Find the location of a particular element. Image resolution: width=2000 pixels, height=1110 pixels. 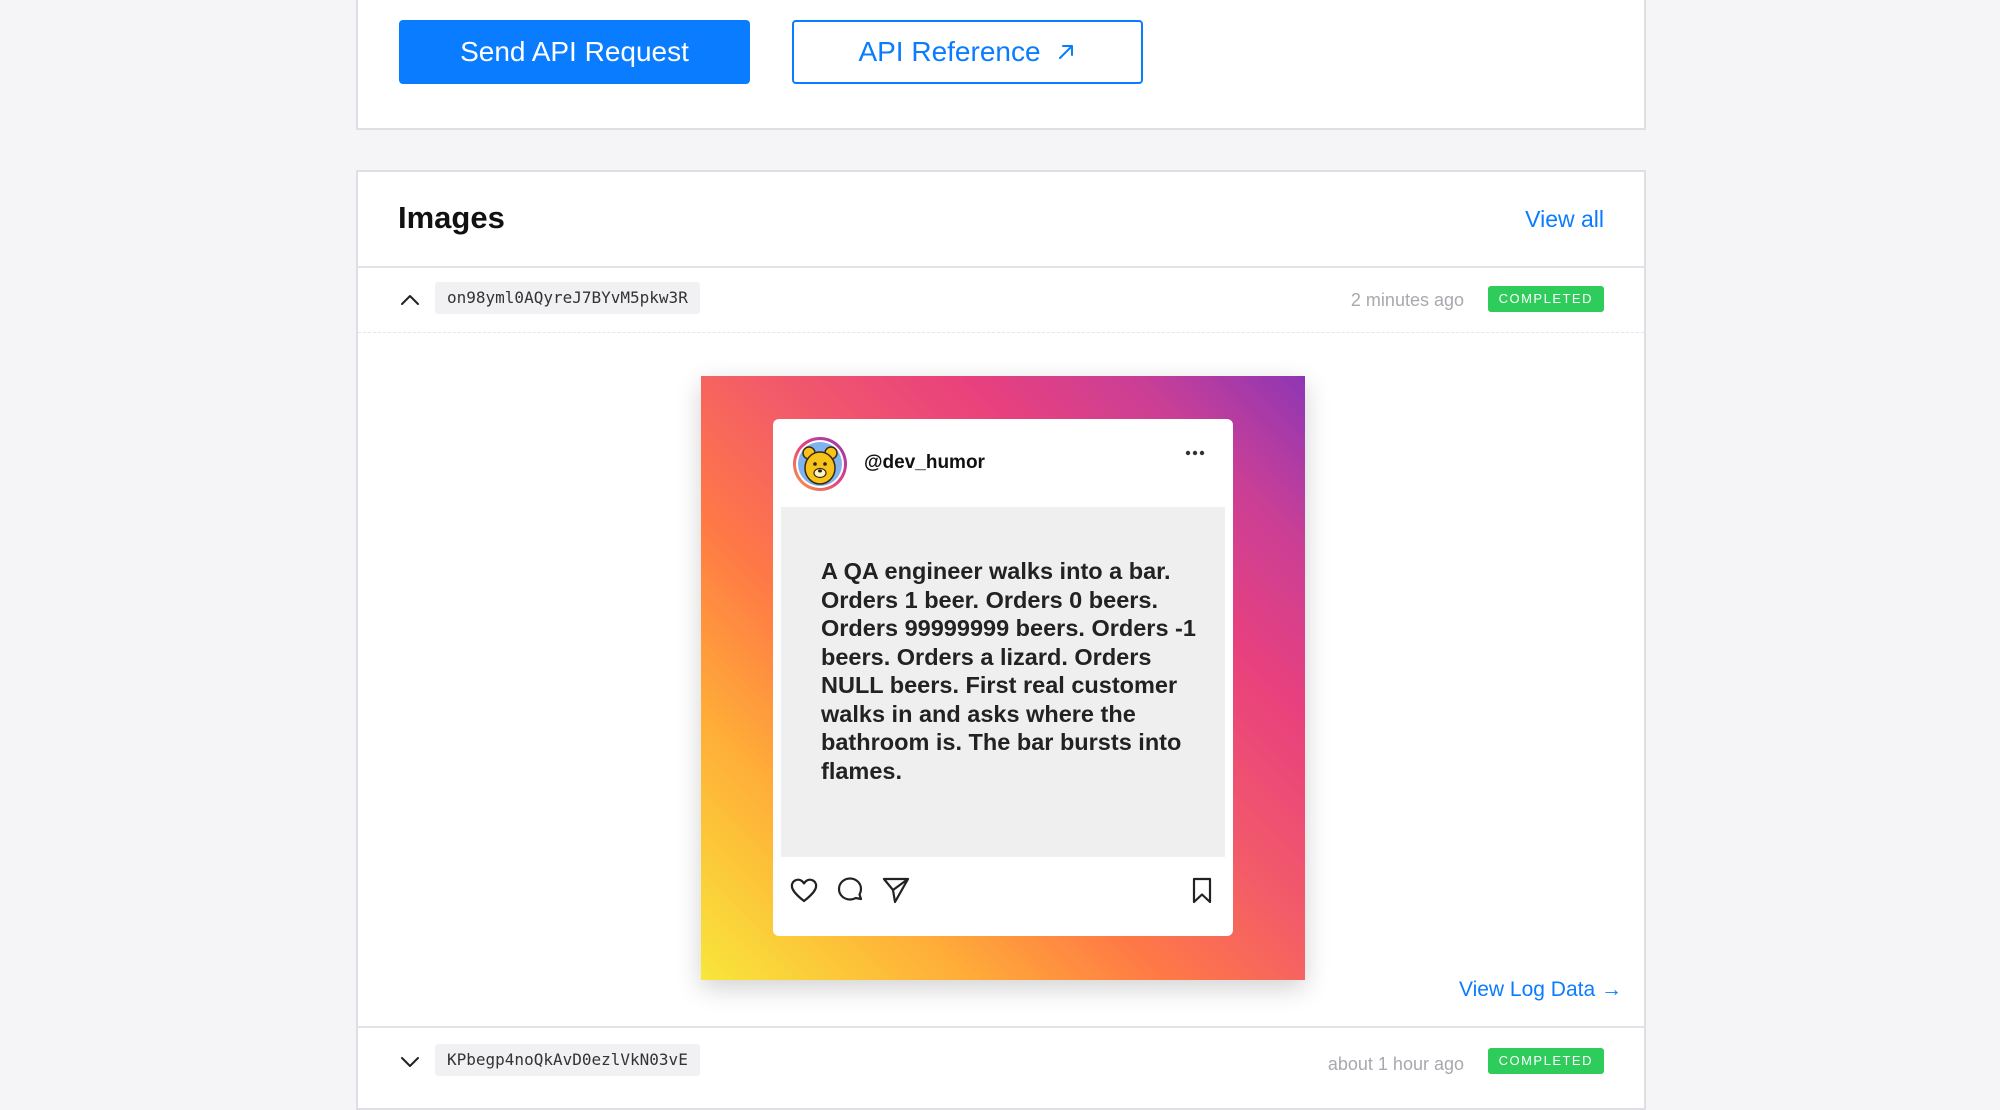

api-reference-button: API Reference is located at coordinates (967, 52).